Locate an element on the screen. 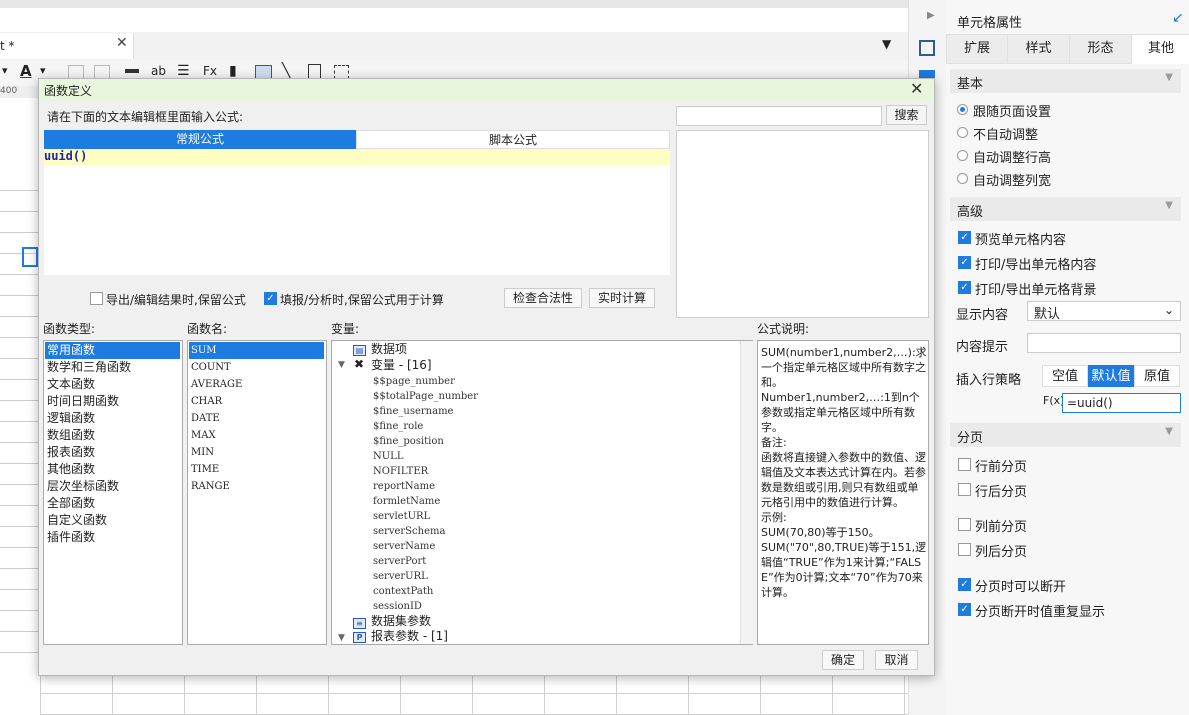 The image size is (1189, 715). chevron-down-icon: ⌄ is located at coordinates (1169, 310).